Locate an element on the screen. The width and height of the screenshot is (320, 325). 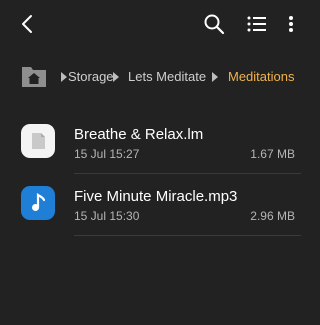
breadcrumb: Storage Lets Meditate Meditations is located at coordinates (160, 76).